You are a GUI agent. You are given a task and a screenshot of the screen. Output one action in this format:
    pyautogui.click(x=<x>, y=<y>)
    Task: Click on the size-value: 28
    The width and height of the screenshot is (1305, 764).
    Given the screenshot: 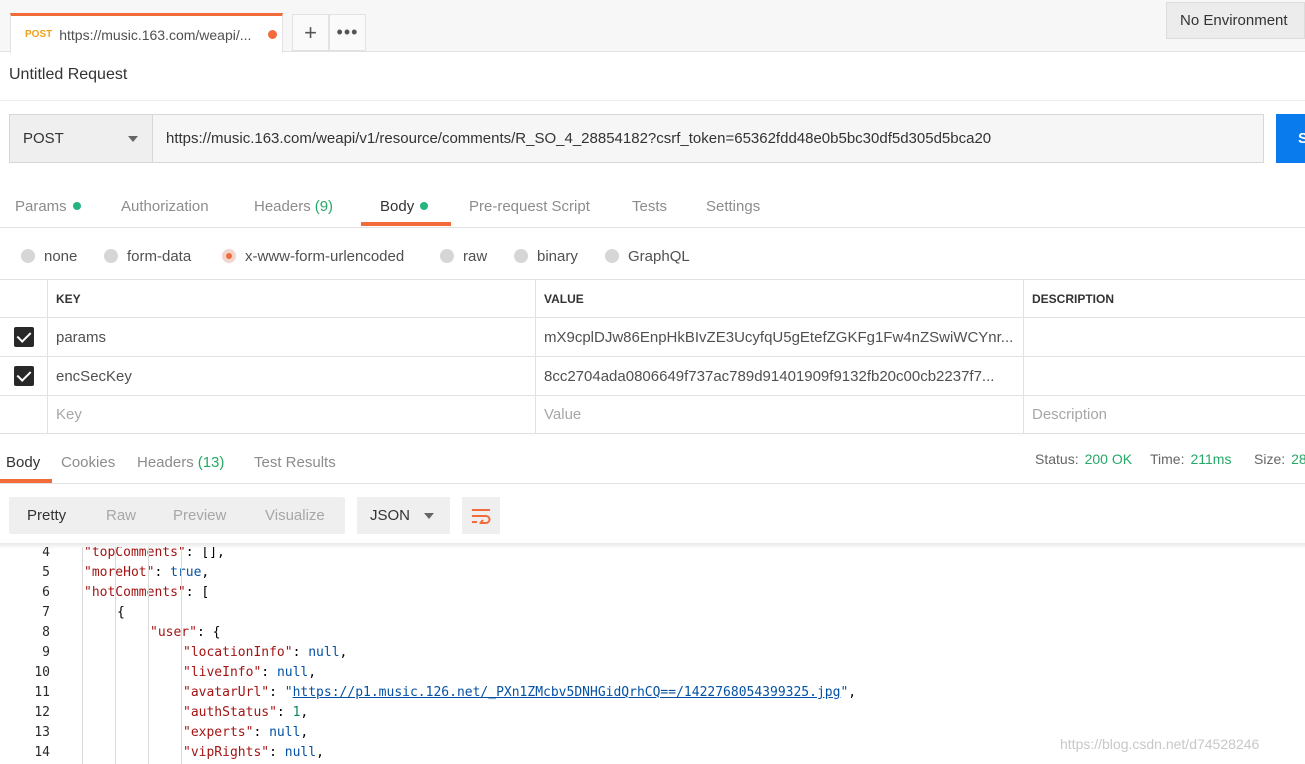 What is the action you would take?
    pyautogui.click(x=1298, y=459)
    